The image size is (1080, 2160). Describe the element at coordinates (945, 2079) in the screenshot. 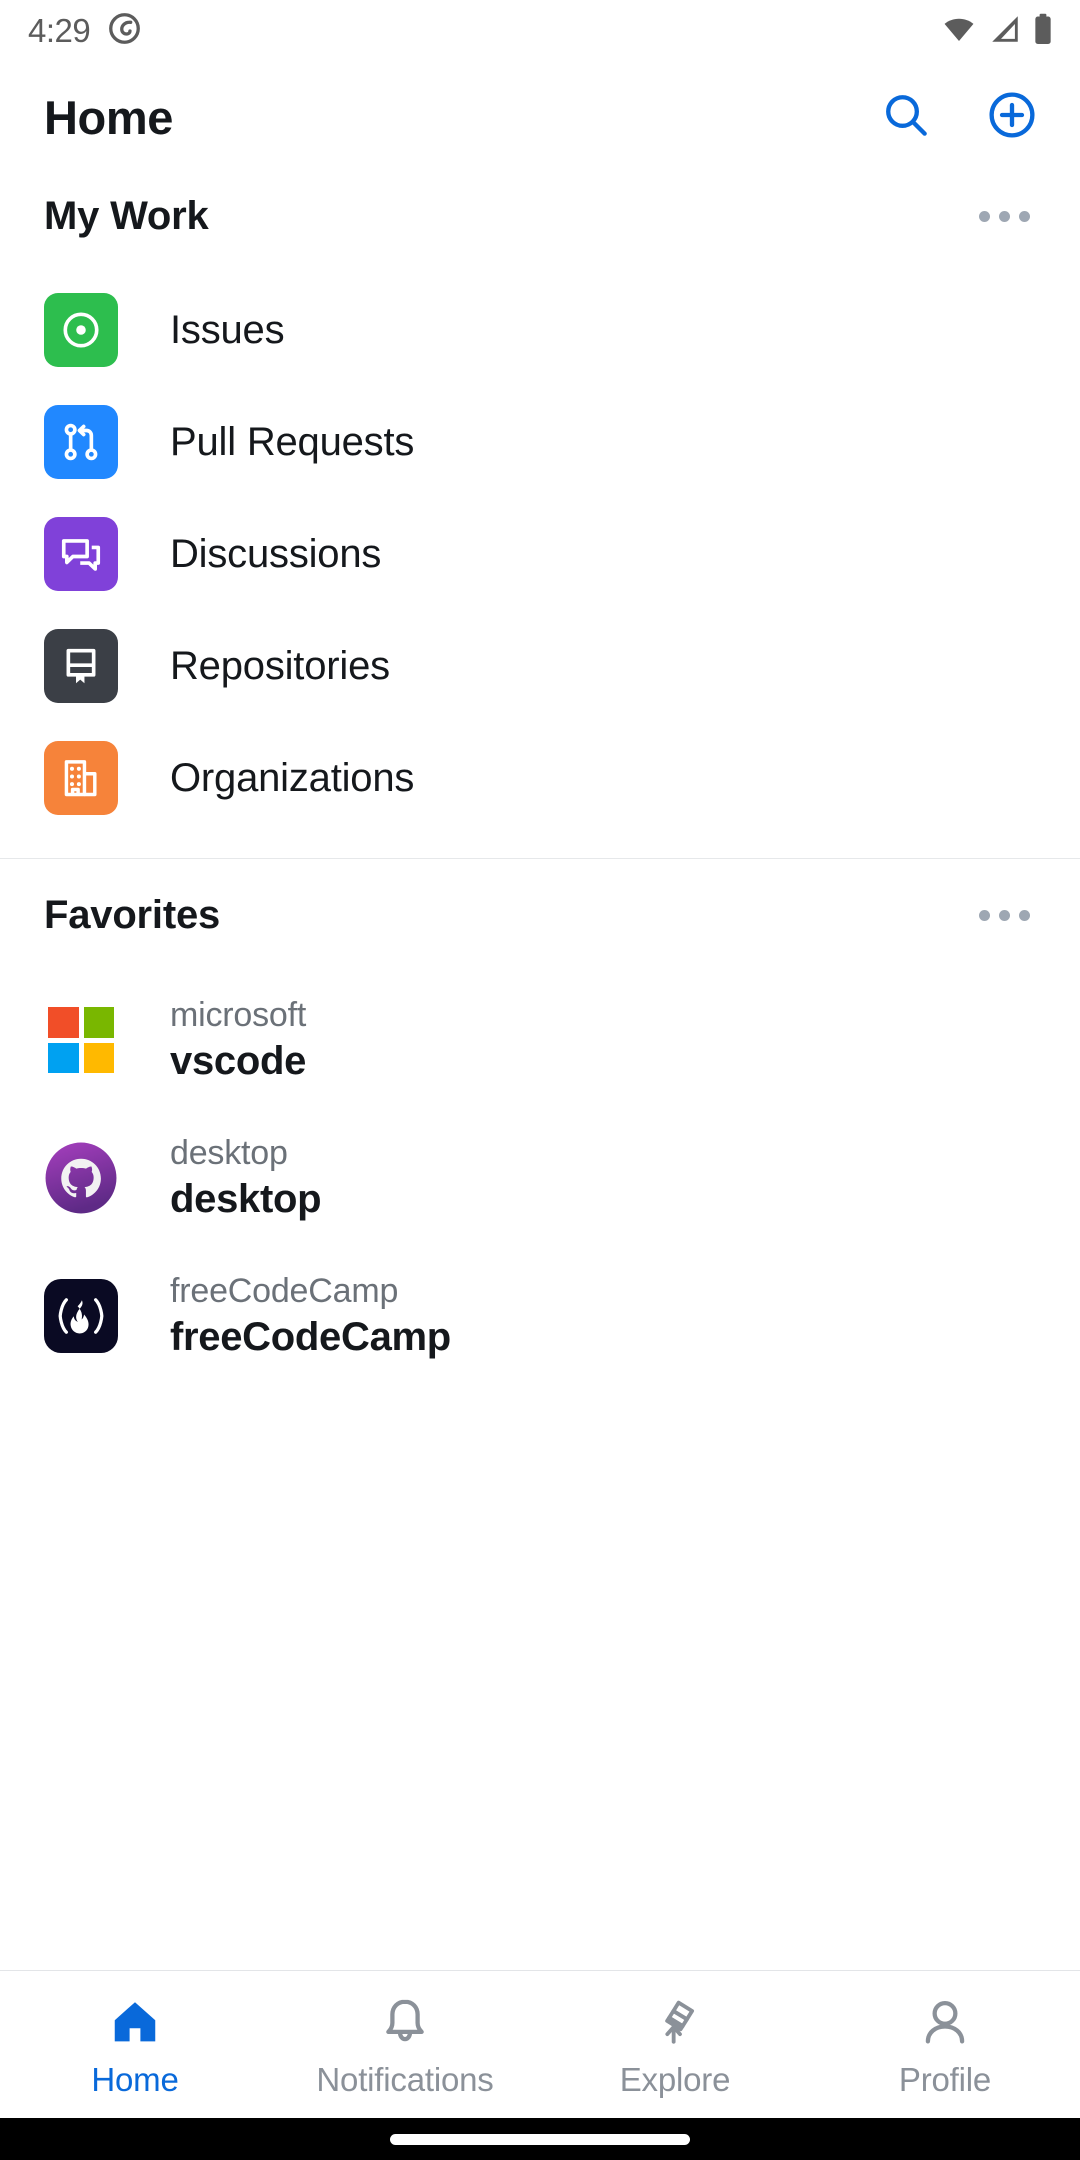

I see `nav-tab-label: Profile` at that location.